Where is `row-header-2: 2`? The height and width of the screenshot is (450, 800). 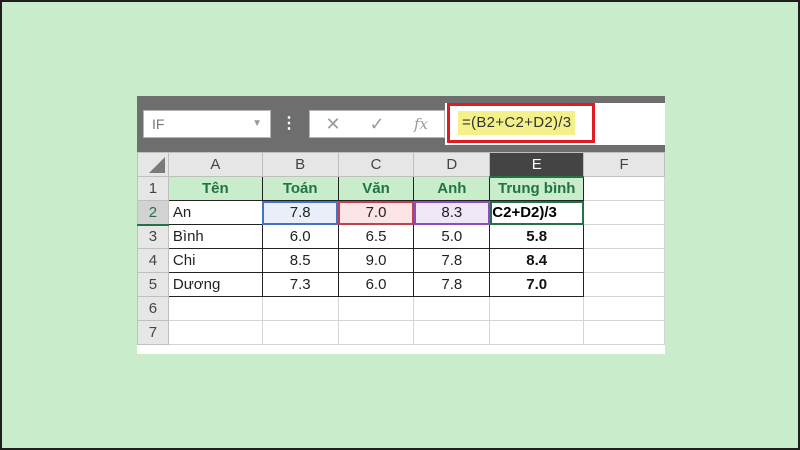
row-header-2: 2 is located at coordinates (153, 213).